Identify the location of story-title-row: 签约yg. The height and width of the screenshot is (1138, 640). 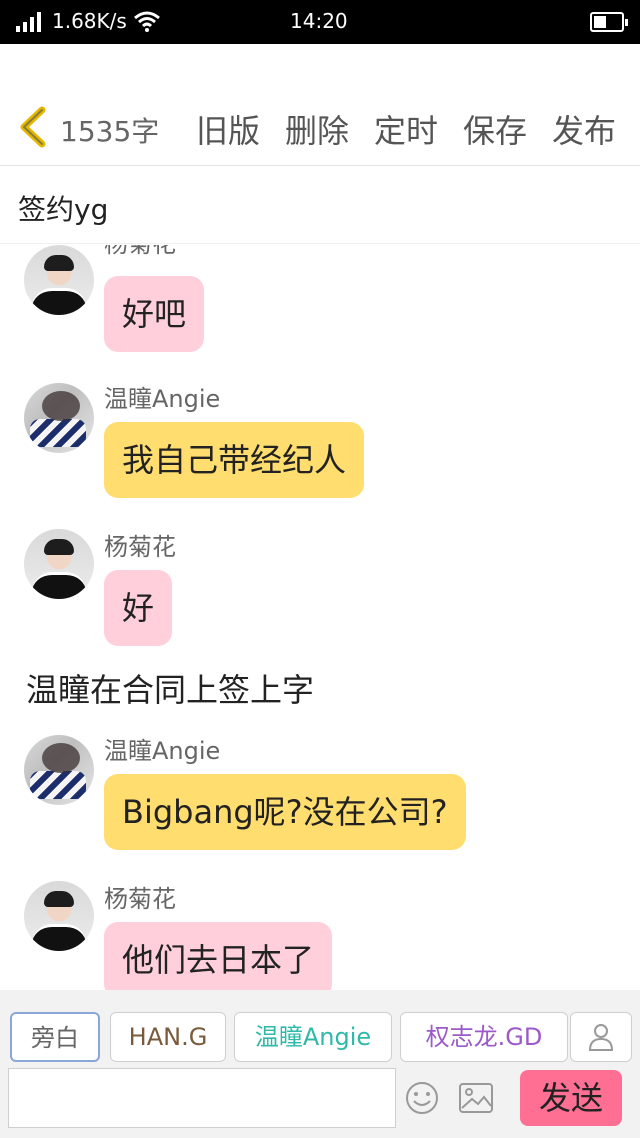
(320, 205).